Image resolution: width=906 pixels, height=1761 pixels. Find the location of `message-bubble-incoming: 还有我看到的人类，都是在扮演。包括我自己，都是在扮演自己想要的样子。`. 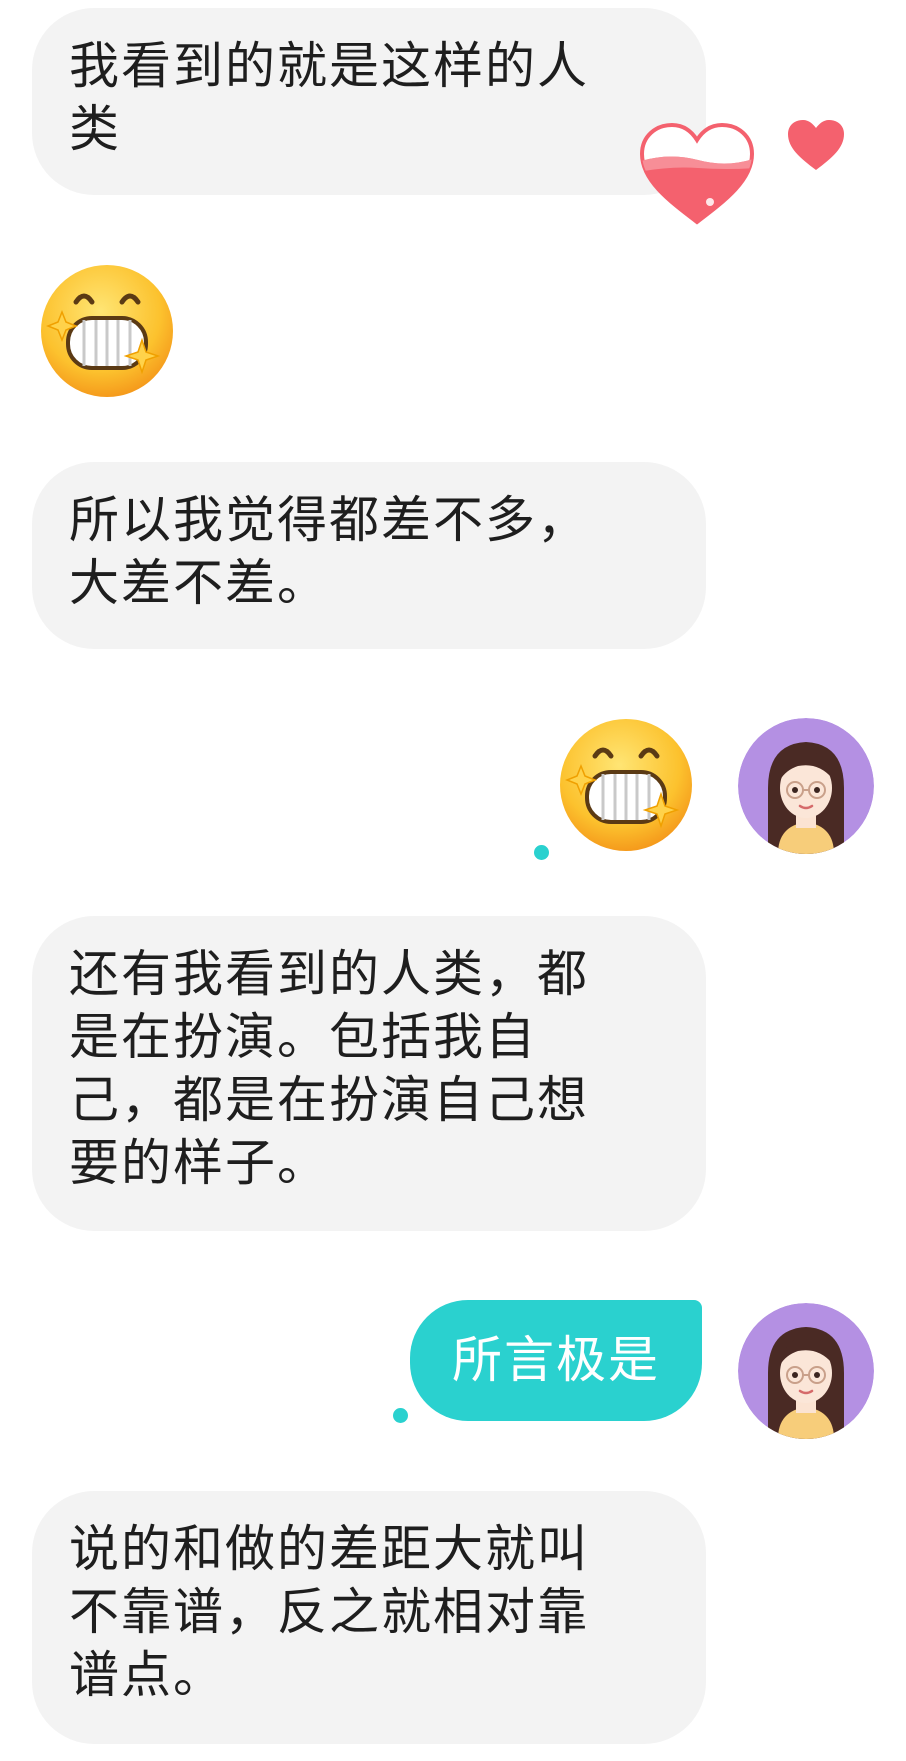

message-bubble-incoming: 还有我看到的人类，都是在扮演。包括我自己，都是在扮演自己想要的样子。 is located at coordinates (369, 1073).